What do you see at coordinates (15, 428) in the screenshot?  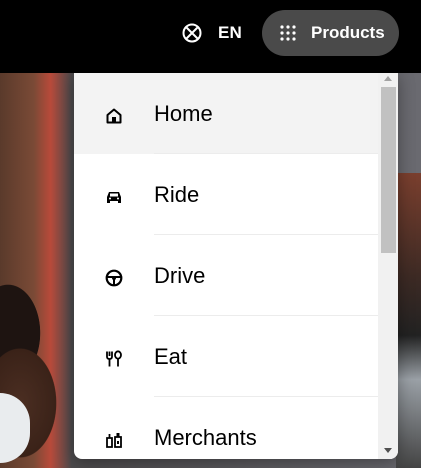 I see `face-mask-detail` at bounding box center [15, 428].